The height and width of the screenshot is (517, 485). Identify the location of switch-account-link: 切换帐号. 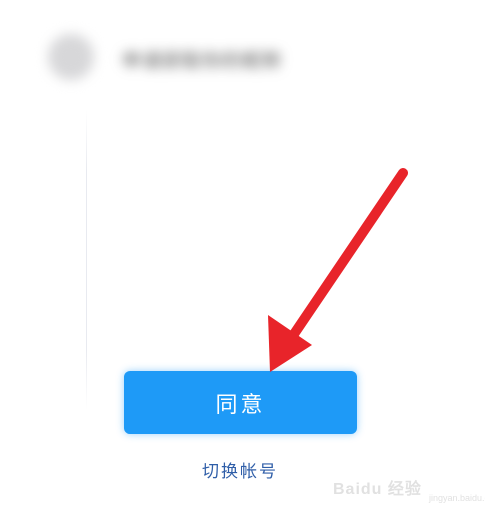
(240, 469).